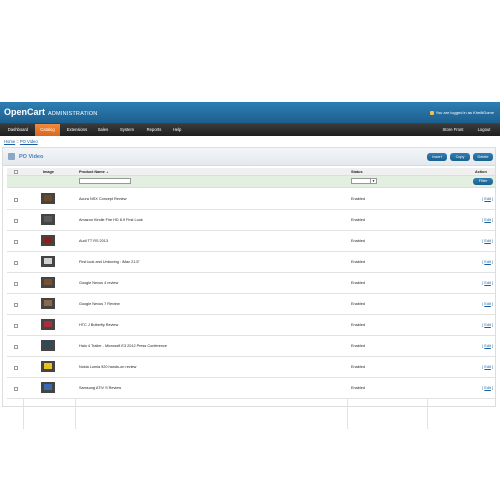 The width and height of the screenshot is (500, 500). I want to click on table-row: Google Nexus 7 Review Enabled [ Edit ], so click(251, 304).